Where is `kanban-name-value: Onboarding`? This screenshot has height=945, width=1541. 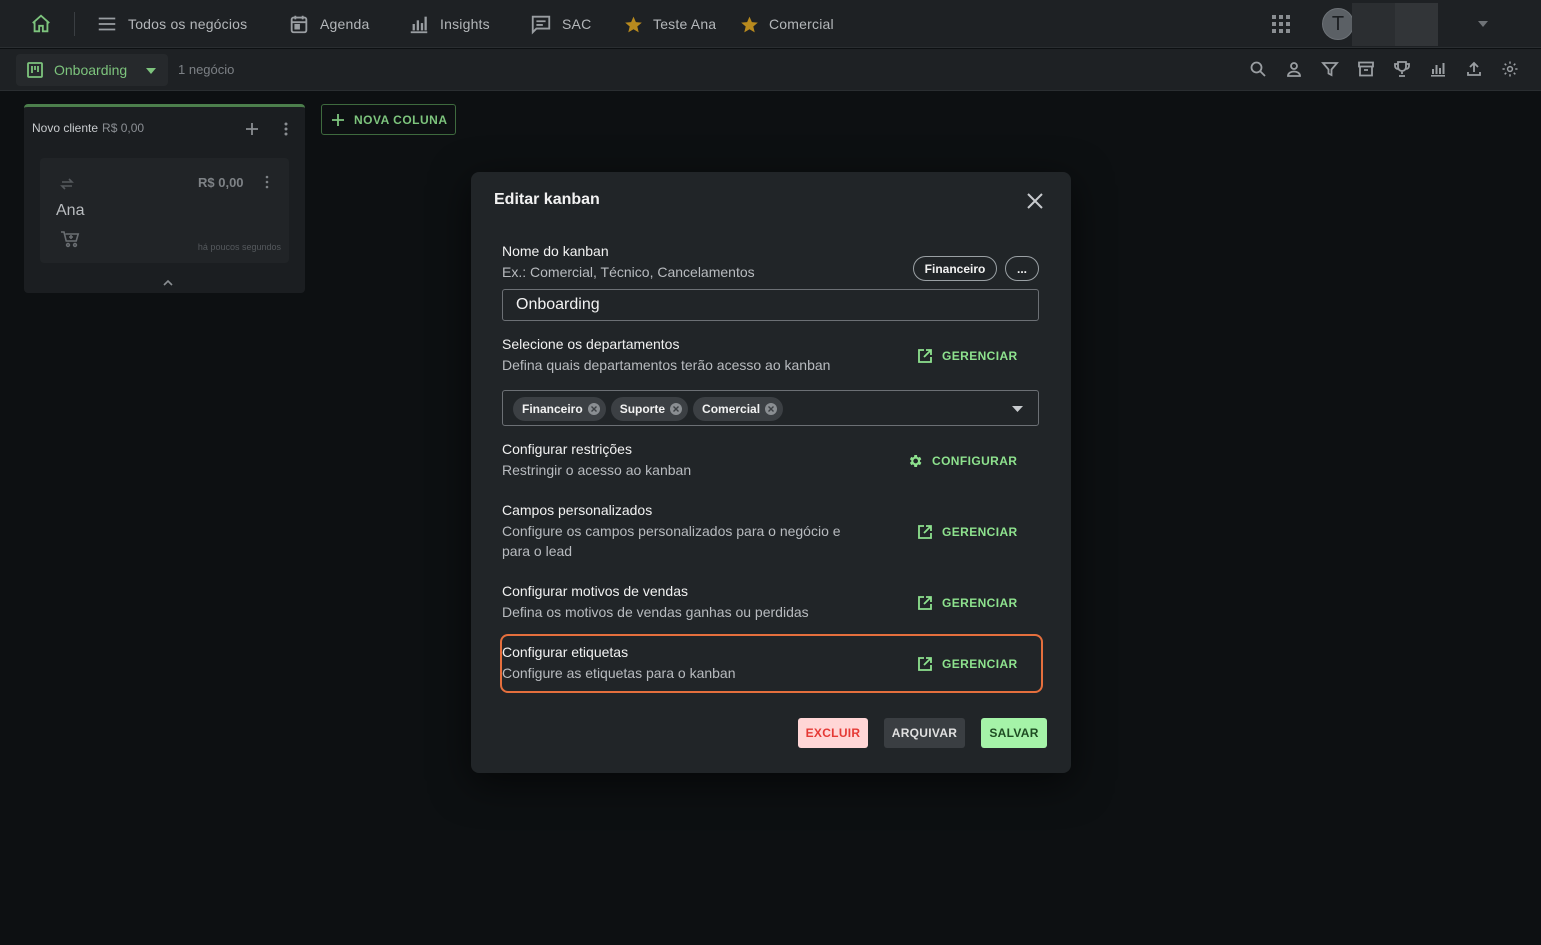
kanban-name-value: Onboarding is located at coordinates (558, 304).